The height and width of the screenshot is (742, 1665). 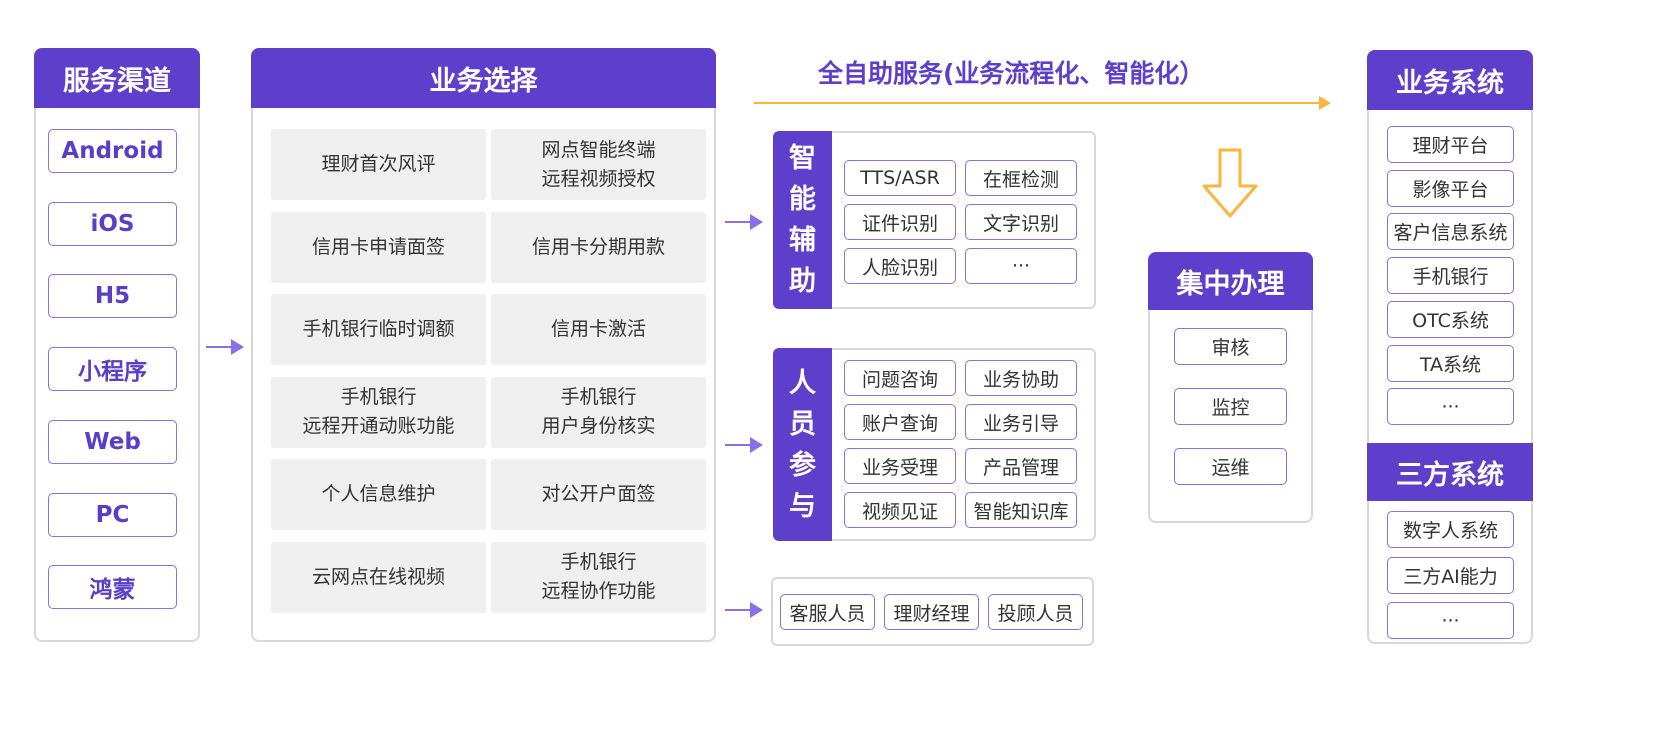 What do you see at coordinates (117, 345) in the screenshot?
I see `channels-panel: 服务渠道 Android iOS H5 小程序 Web PC 鸿蒙` at bounding box center [117, 345].